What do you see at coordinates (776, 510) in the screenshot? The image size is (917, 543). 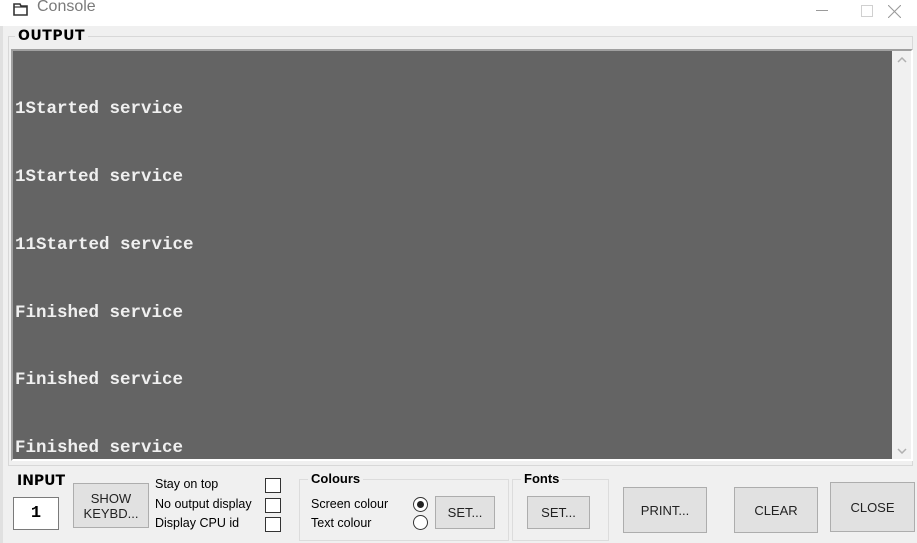 I see `clear-button: CLEAR` at bounding box center [776, 510].